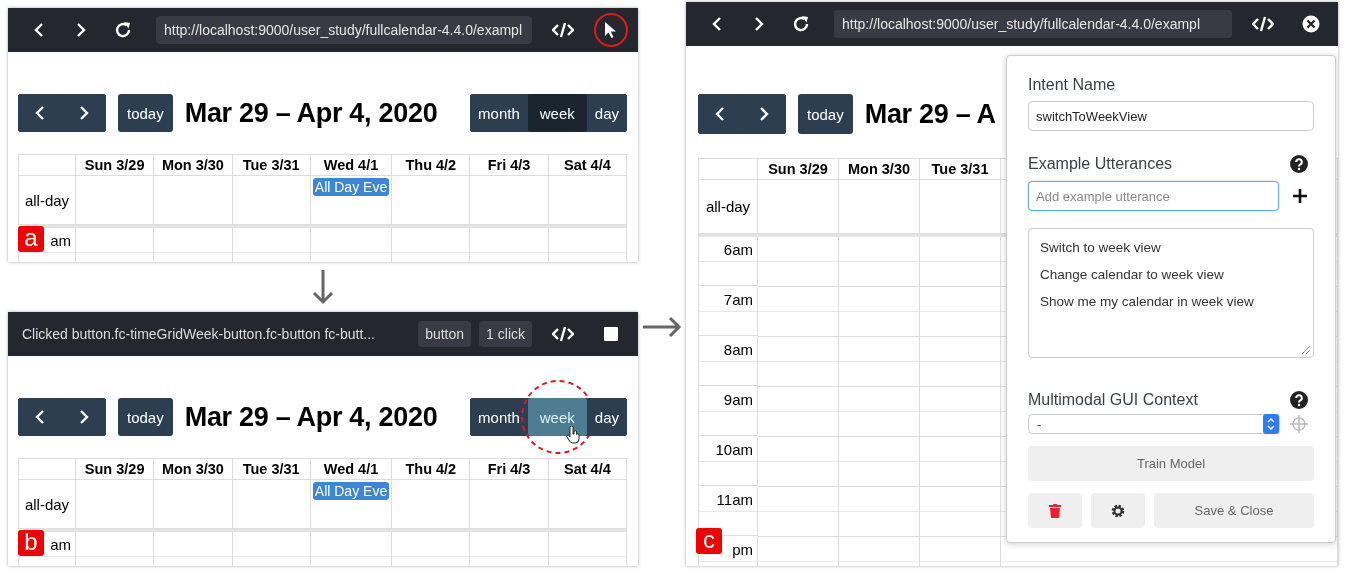 Image resolution: width=1346 pixels, height=570 pixels. I want to click on stepper-icon, so click(1271, 424).